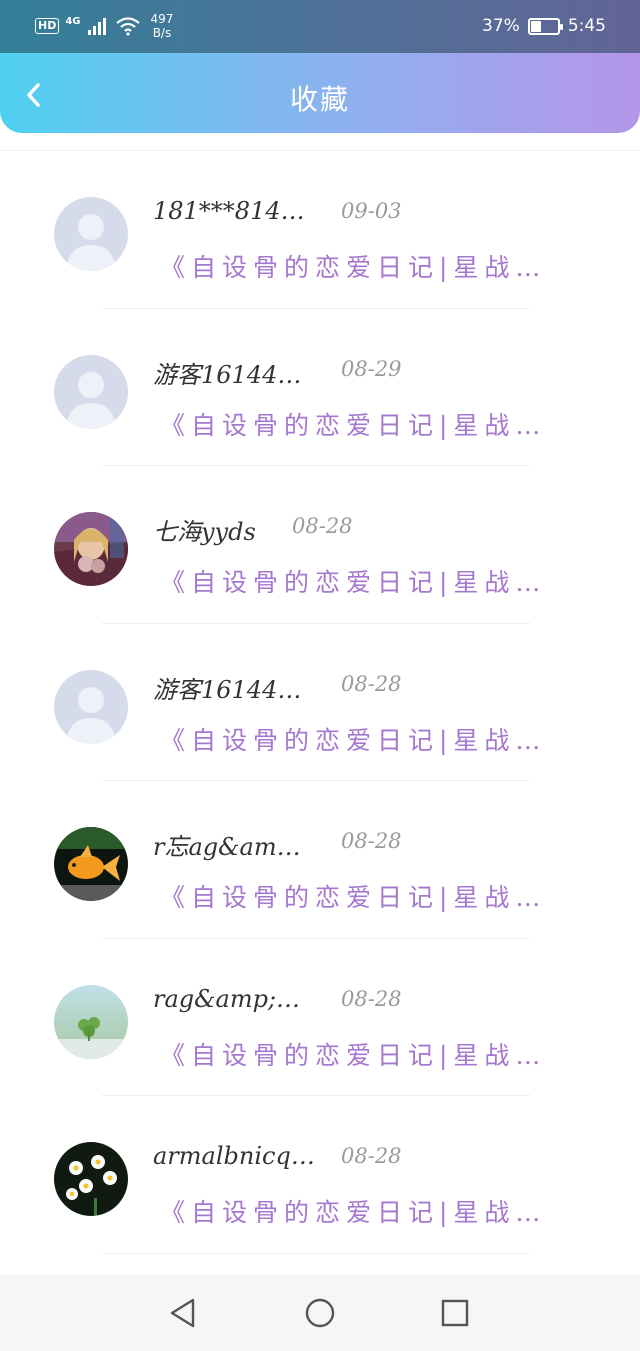  Describe the element at coordinates (73, 21) in the screenshot. I see `network-type: 4G` at that location.